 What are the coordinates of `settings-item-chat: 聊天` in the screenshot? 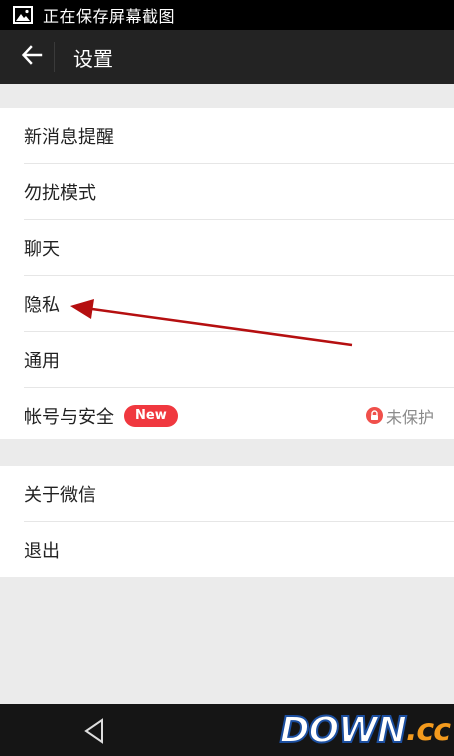 It's located at (239, 248).